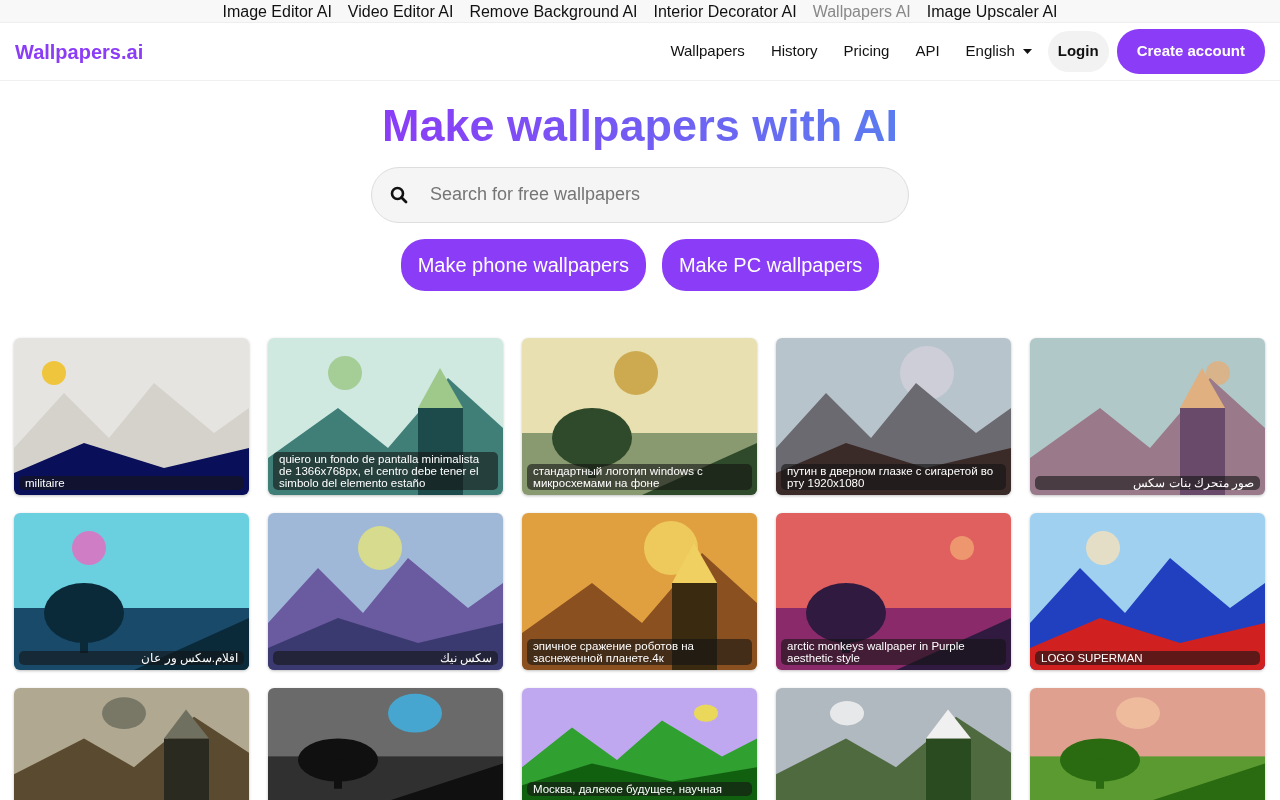 This screenshot has height=800, width=1280. I want to click on top-link: Image Editor AI, so click(277, 11).